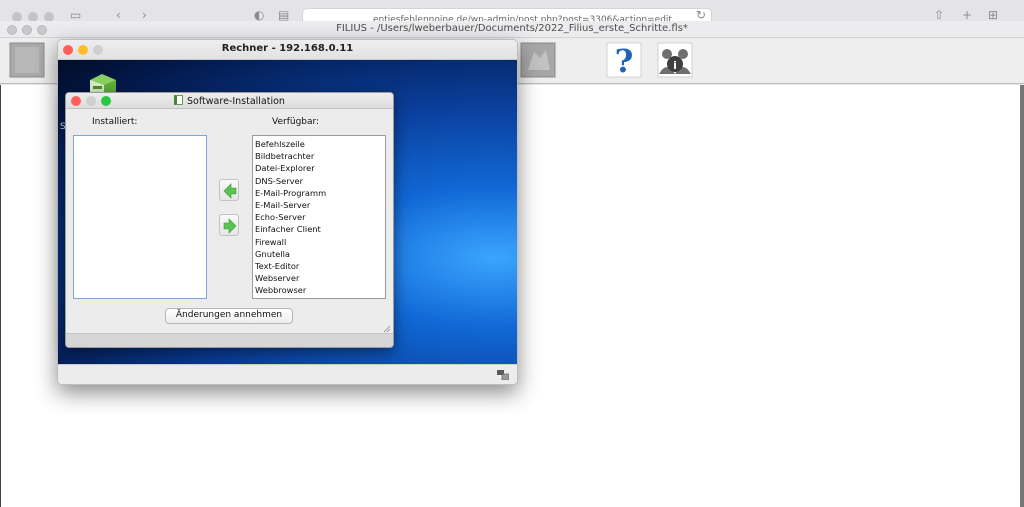 The image size is (1024, 507). Describe the element at coordinates (12, 30) in the screenshot. I see `filius-close-button` at that location.